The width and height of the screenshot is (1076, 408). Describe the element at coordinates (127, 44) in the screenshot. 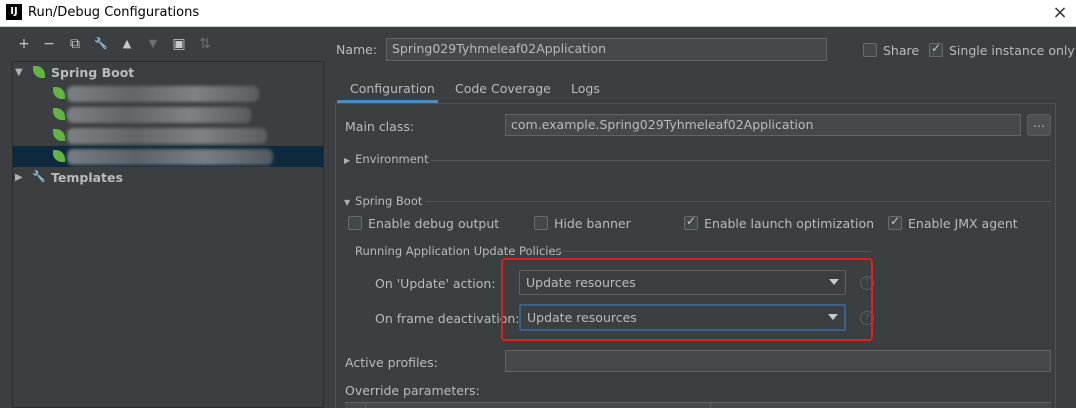

I see `move-up-icon: ▲` at that location.